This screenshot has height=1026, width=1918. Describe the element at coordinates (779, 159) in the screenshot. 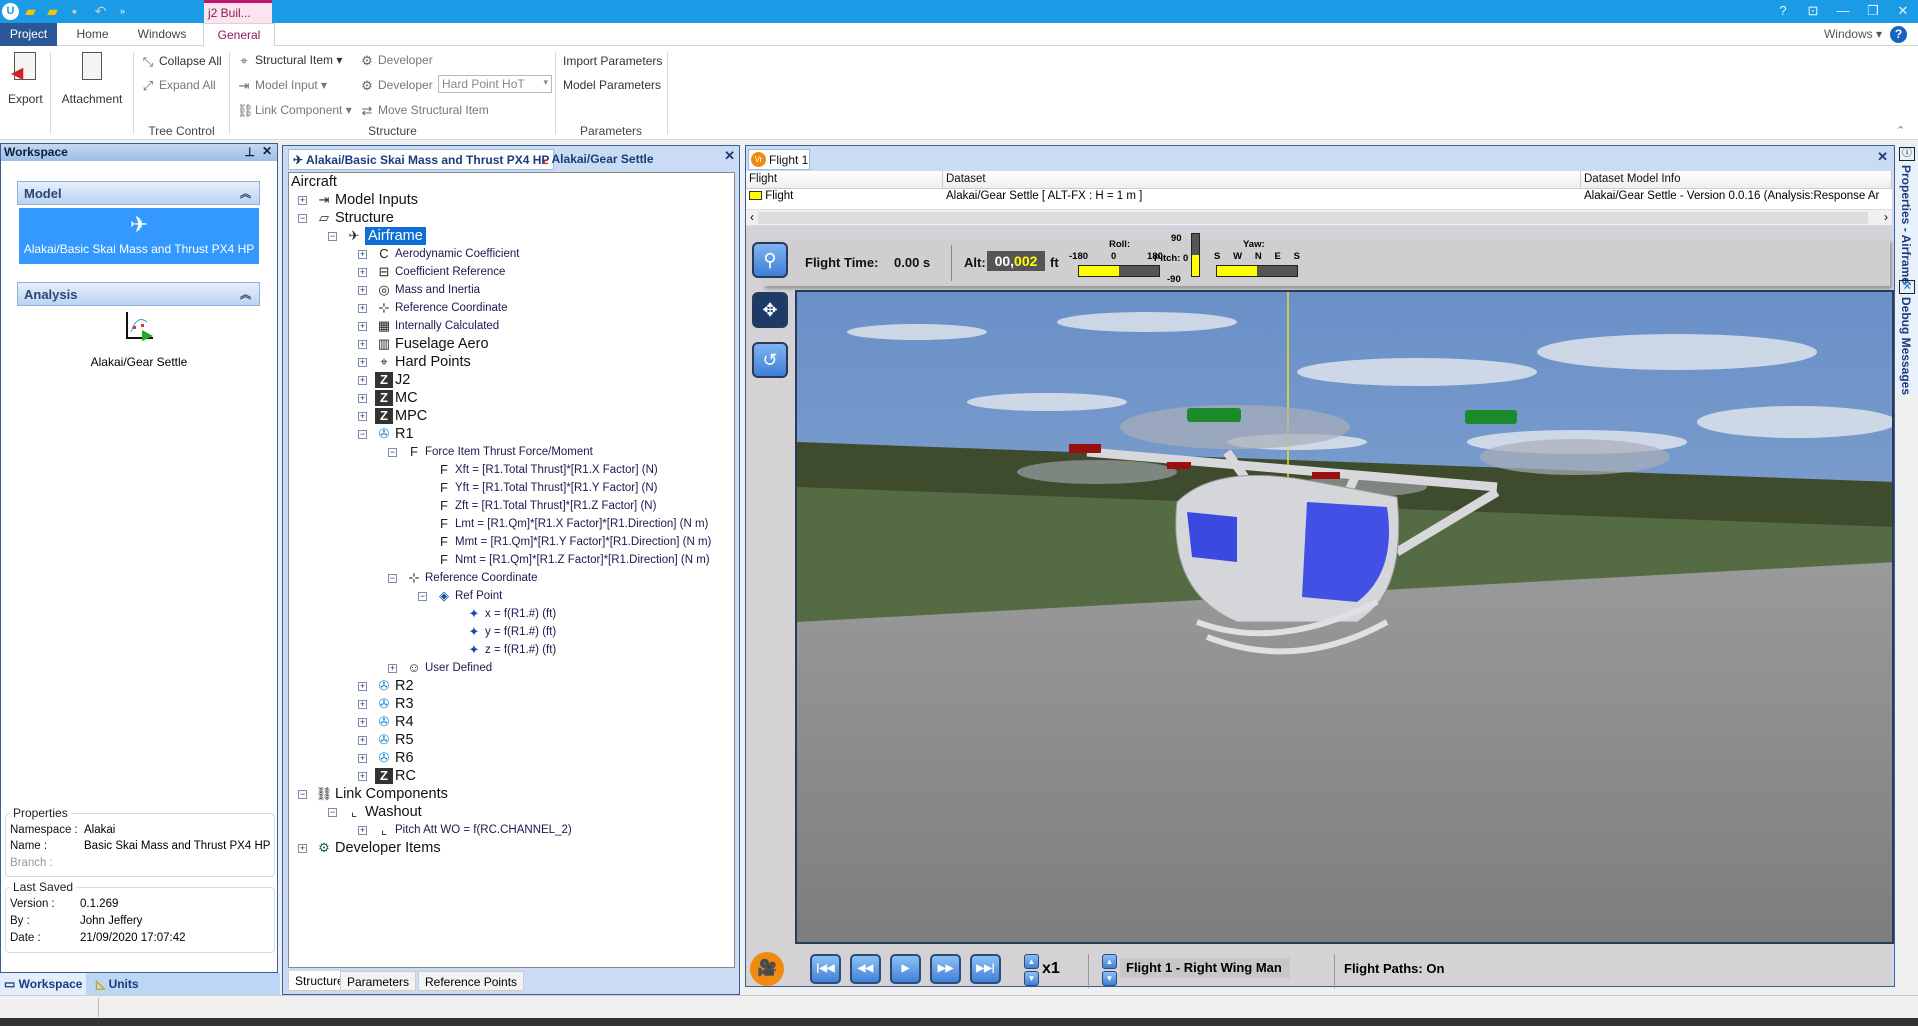

I see `tab-flight-1: Vr Flight 1` at that location.